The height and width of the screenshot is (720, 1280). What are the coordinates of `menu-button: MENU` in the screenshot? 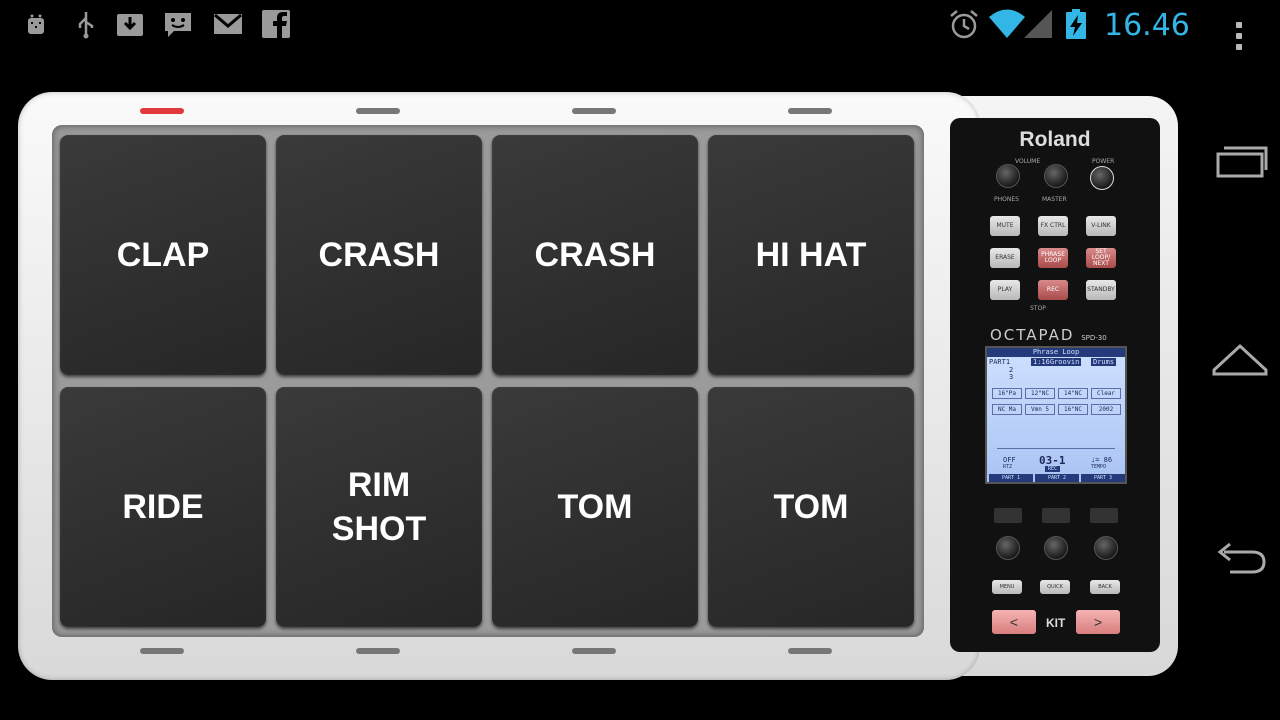 It's located at (1007, 587).